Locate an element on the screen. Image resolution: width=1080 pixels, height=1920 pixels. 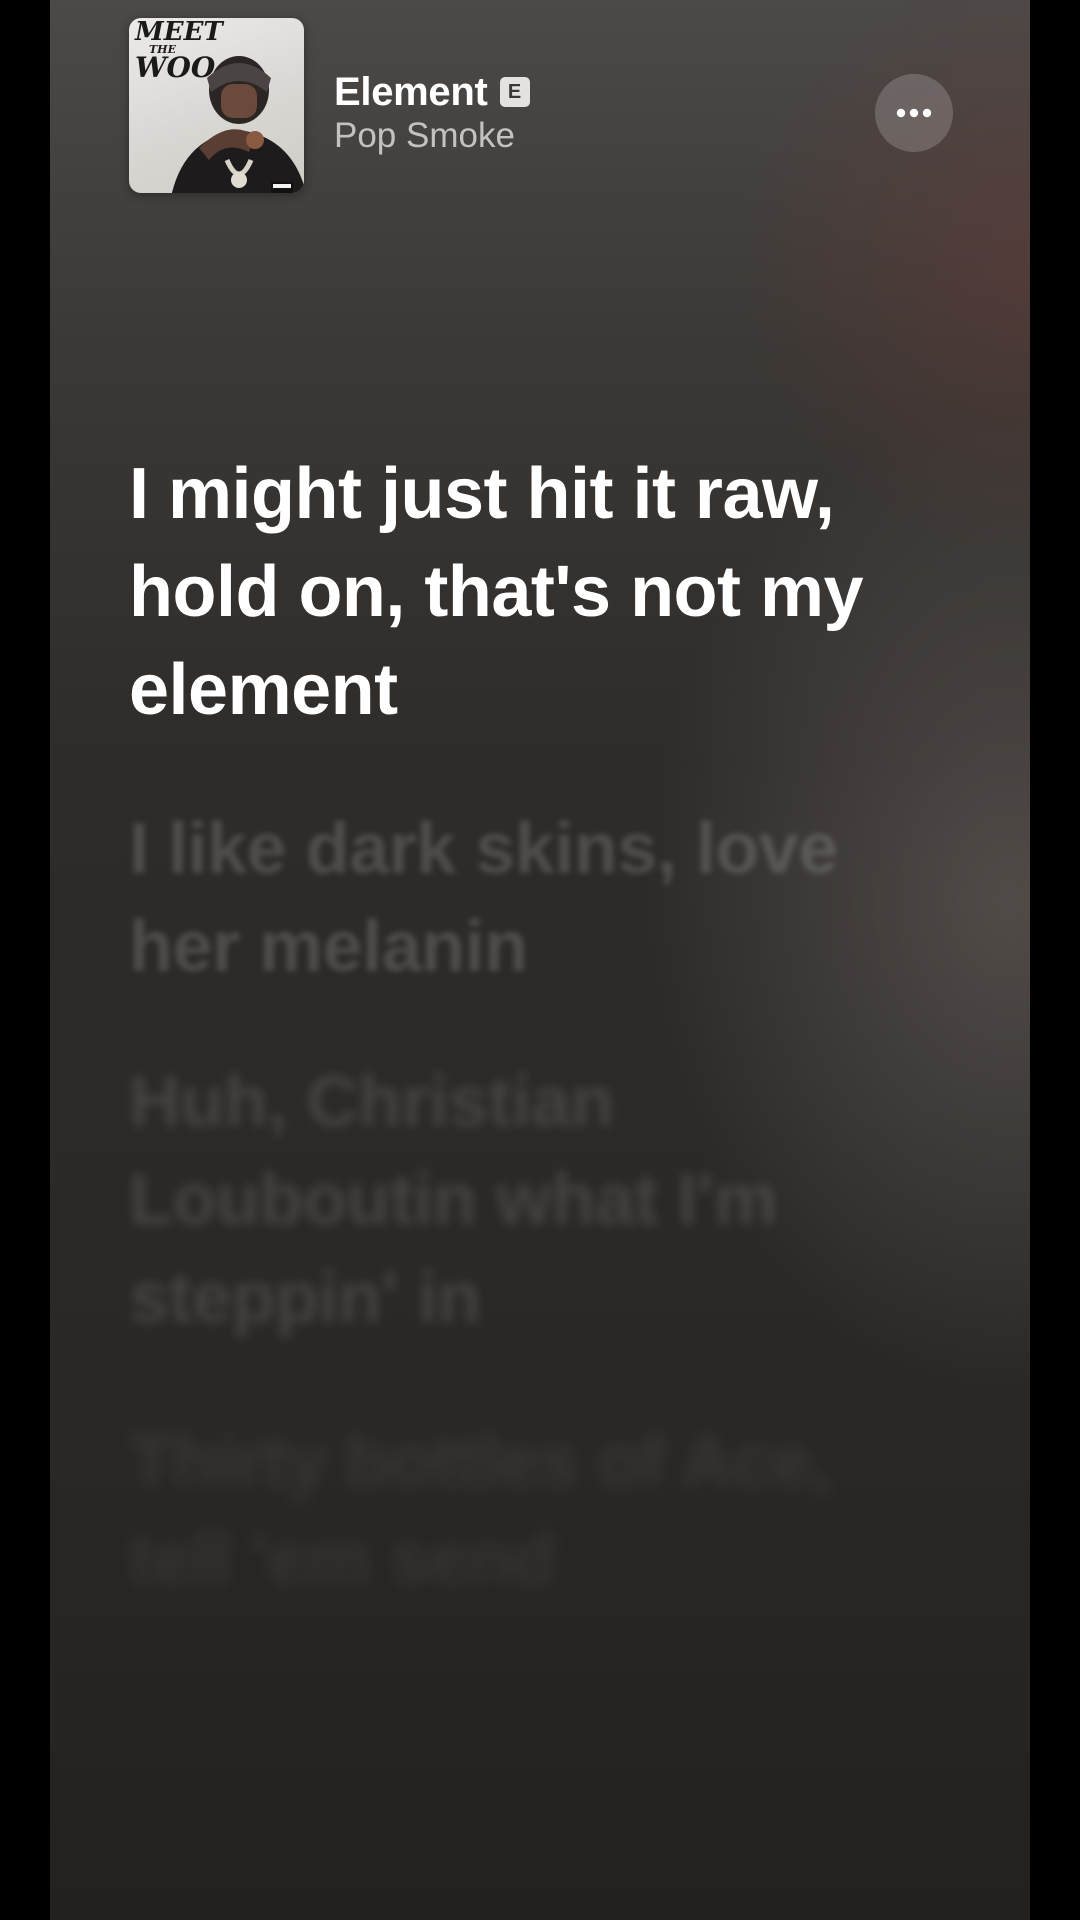
ellipsis-icon is located at coordinates (914, 113).